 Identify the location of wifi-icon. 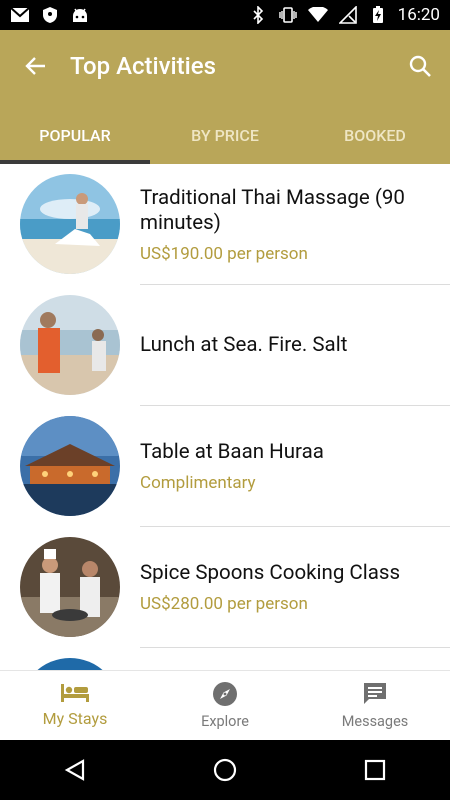
(317, 15).